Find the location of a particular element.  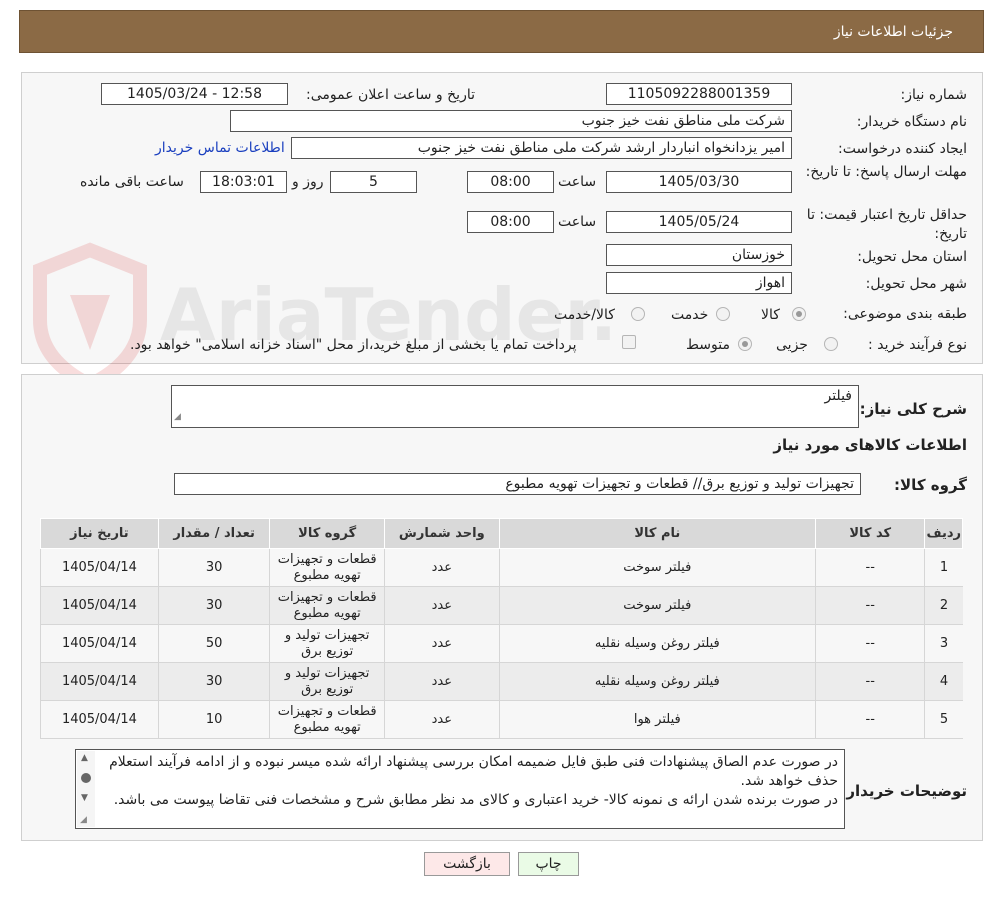

cell-row-number: 3 is located at coordinates (943, 643).